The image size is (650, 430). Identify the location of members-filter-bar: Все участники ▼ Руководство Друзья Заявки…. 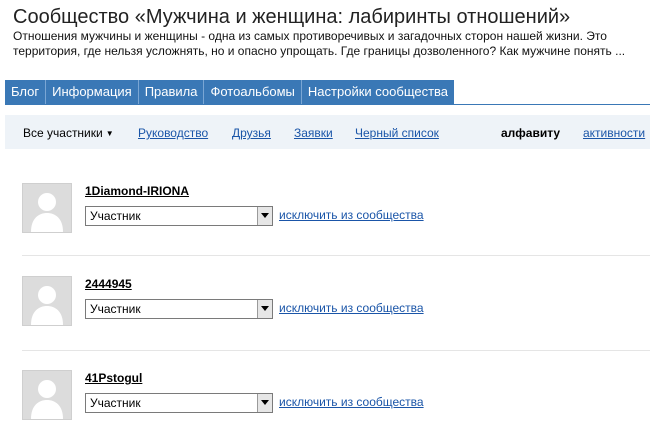
(327, 132).